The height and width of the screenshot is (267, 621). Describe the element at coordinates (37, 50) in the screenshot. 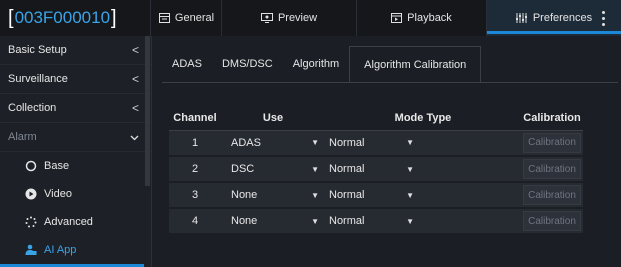

I see `sidebar-item-label: Basic Setup` at that location.